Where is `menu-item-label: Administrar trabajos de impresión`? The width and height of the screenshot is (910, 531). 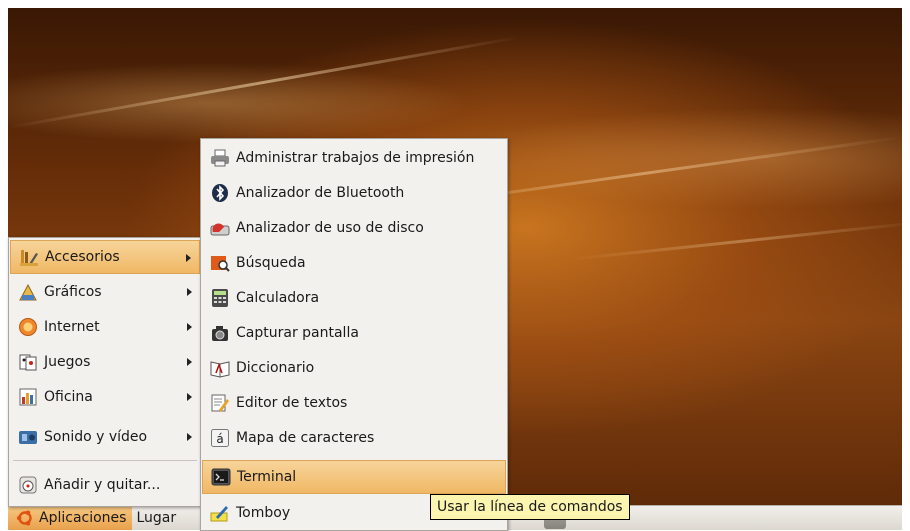
menu-item-label: Administrar trabajos de impresión is located at coordinates (355, 158).